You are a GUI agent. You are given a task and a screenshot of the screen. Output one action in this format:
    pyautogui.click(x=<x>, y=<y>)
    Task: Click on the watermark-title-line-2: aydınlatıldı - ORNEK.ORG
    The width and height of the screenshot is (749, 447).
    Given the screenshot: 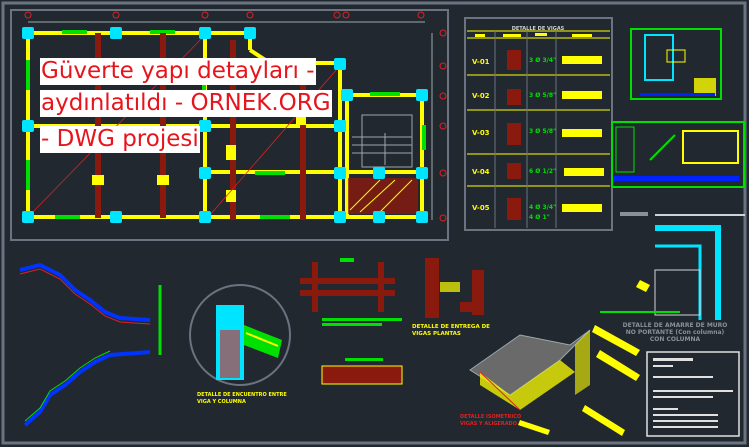 What is the action you would take?
    pyautogui.click(x=186, y=103)
    